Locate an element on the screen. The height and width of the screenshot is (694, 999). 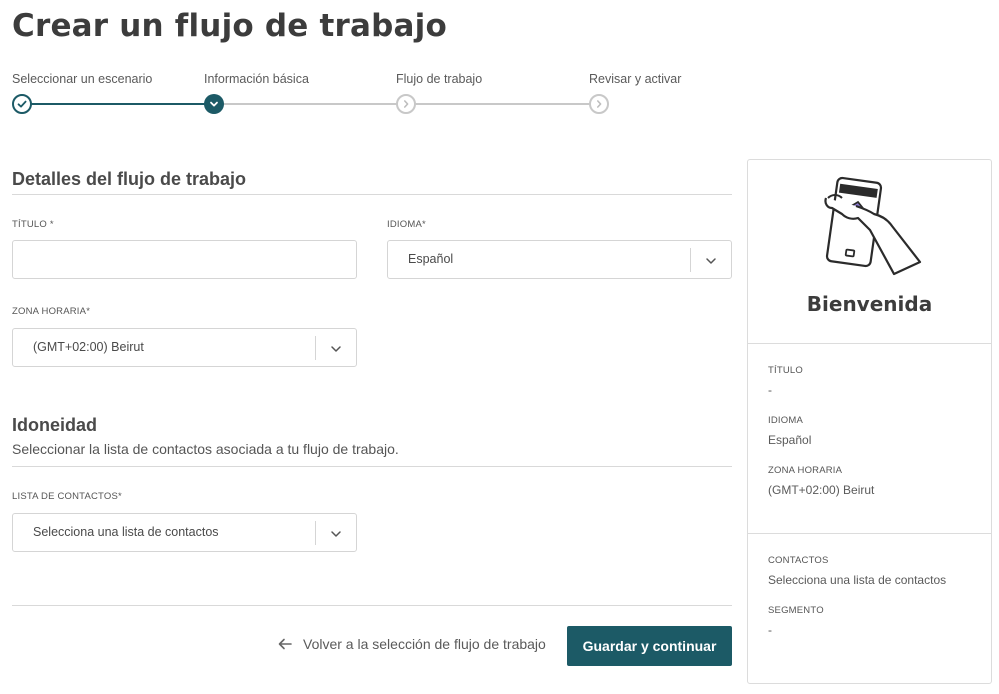
check-icon is located at coordinates (22, 104).